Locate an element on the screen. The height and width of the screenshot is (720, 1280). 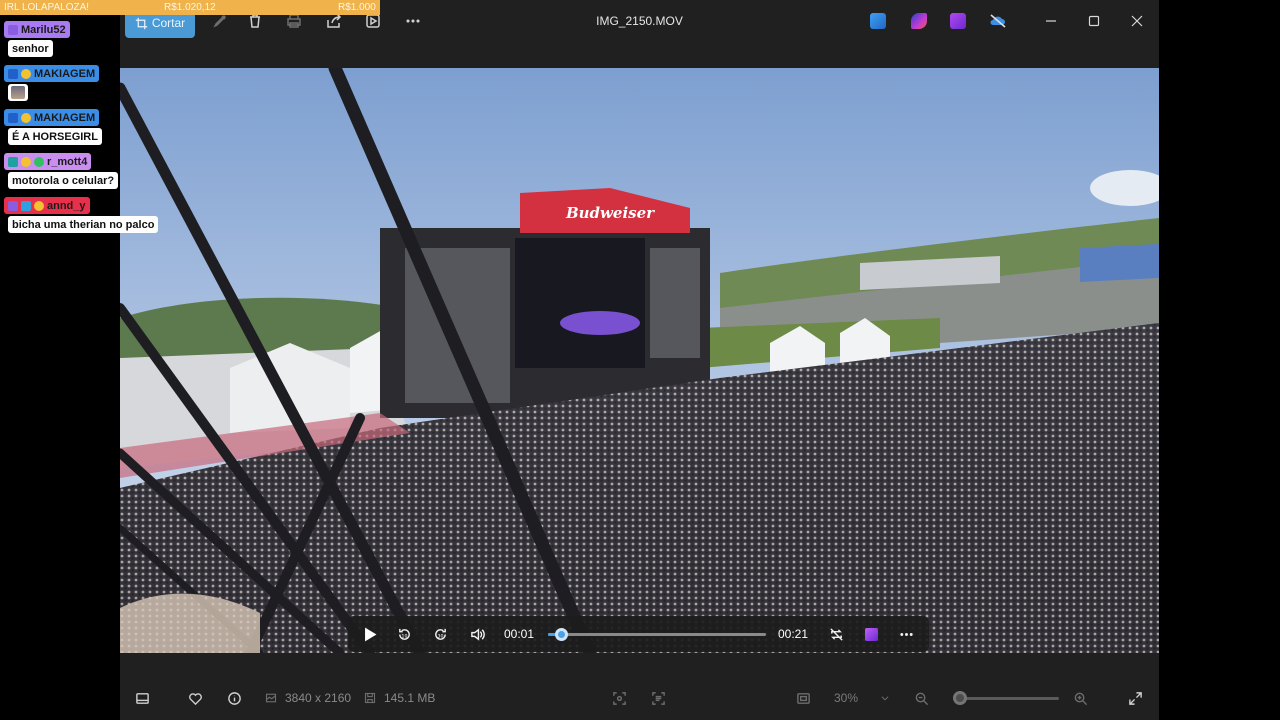
bottom-bar: 3840 x 2160 145.1 MB 30% is located at coordinates (639, 698).